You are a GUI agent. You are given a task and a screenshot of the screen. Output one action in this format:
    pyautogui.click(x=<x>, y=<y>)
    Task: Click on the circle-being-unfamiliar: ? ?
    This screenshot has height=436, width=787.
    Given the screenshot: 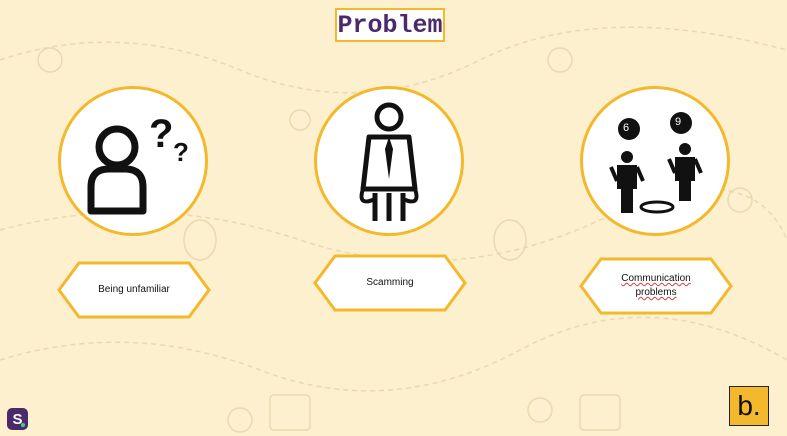 What is the action you would take?
    pyautogui.click(x=133, y=161)
    